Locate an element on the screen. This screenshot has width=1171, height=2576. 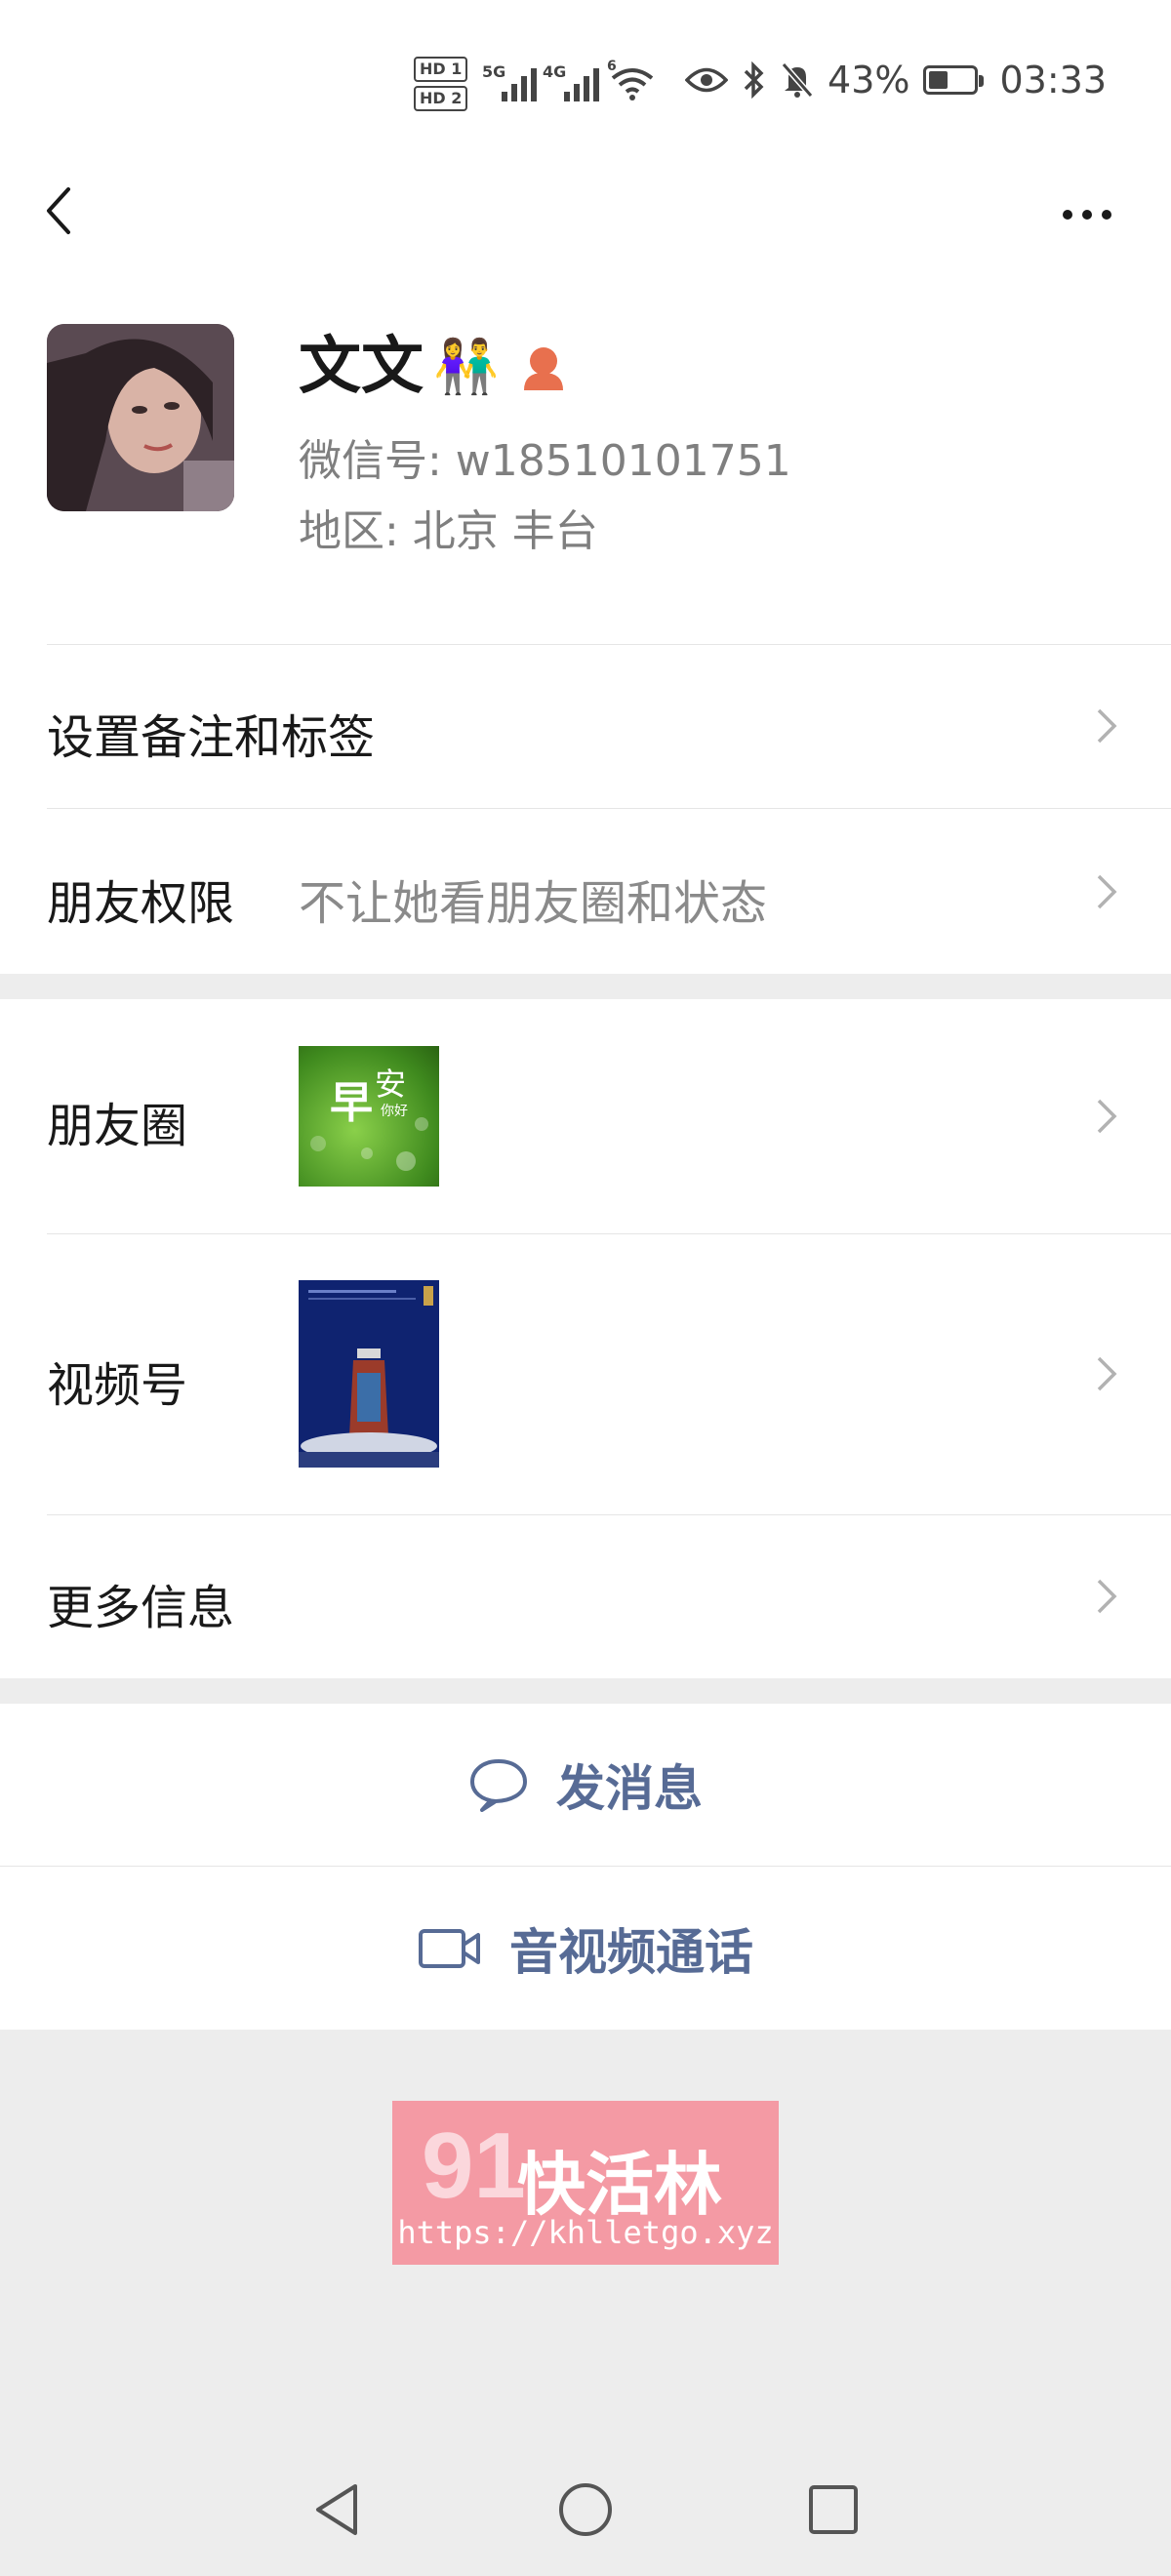
channels-row: 视频号 is located at coordinates (585, 1373).